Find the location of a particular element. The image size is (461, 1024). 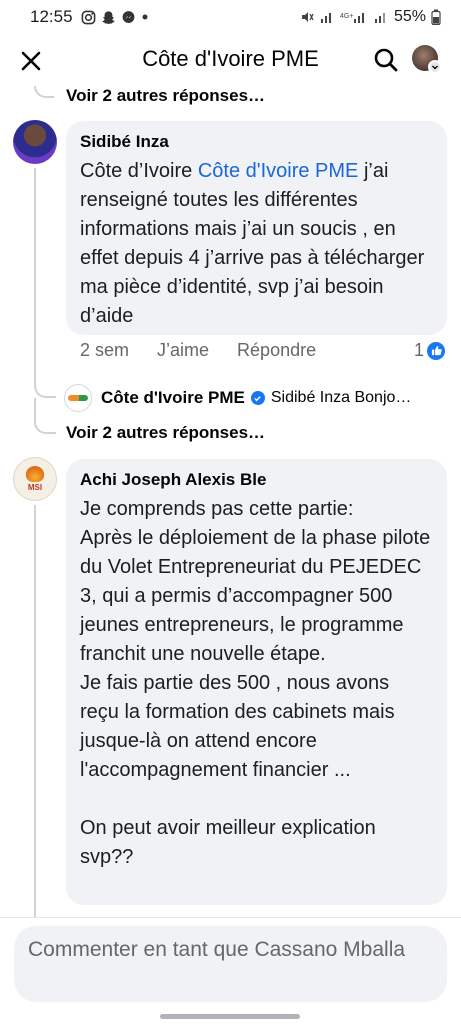

svg-text: 4G+ is located at coordinates (346, 16).